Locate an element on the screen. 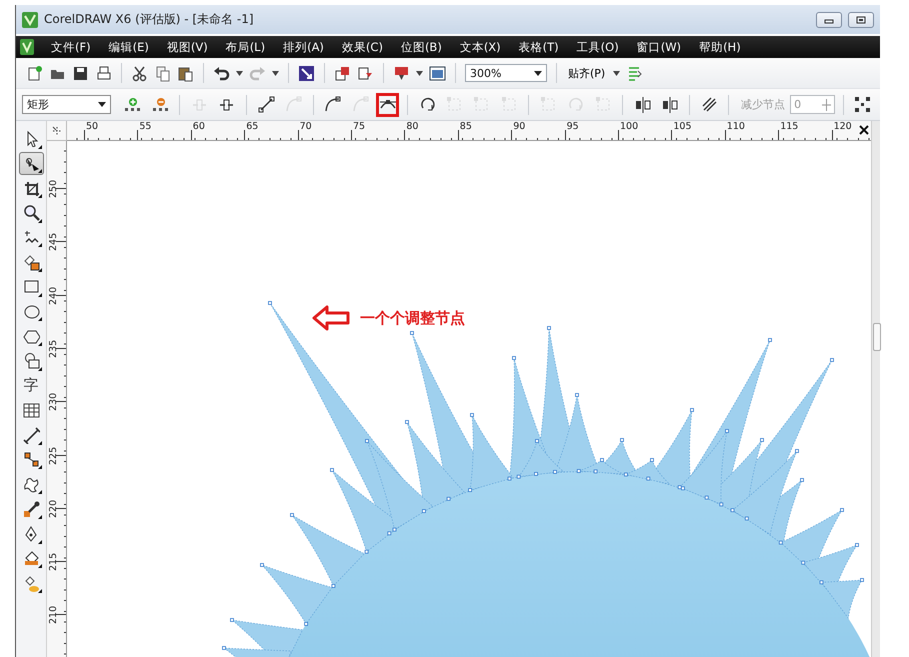 The width and height of the screenshot is (909, 657). menu-item: 视图(V) is located at coordinates (187, 47).